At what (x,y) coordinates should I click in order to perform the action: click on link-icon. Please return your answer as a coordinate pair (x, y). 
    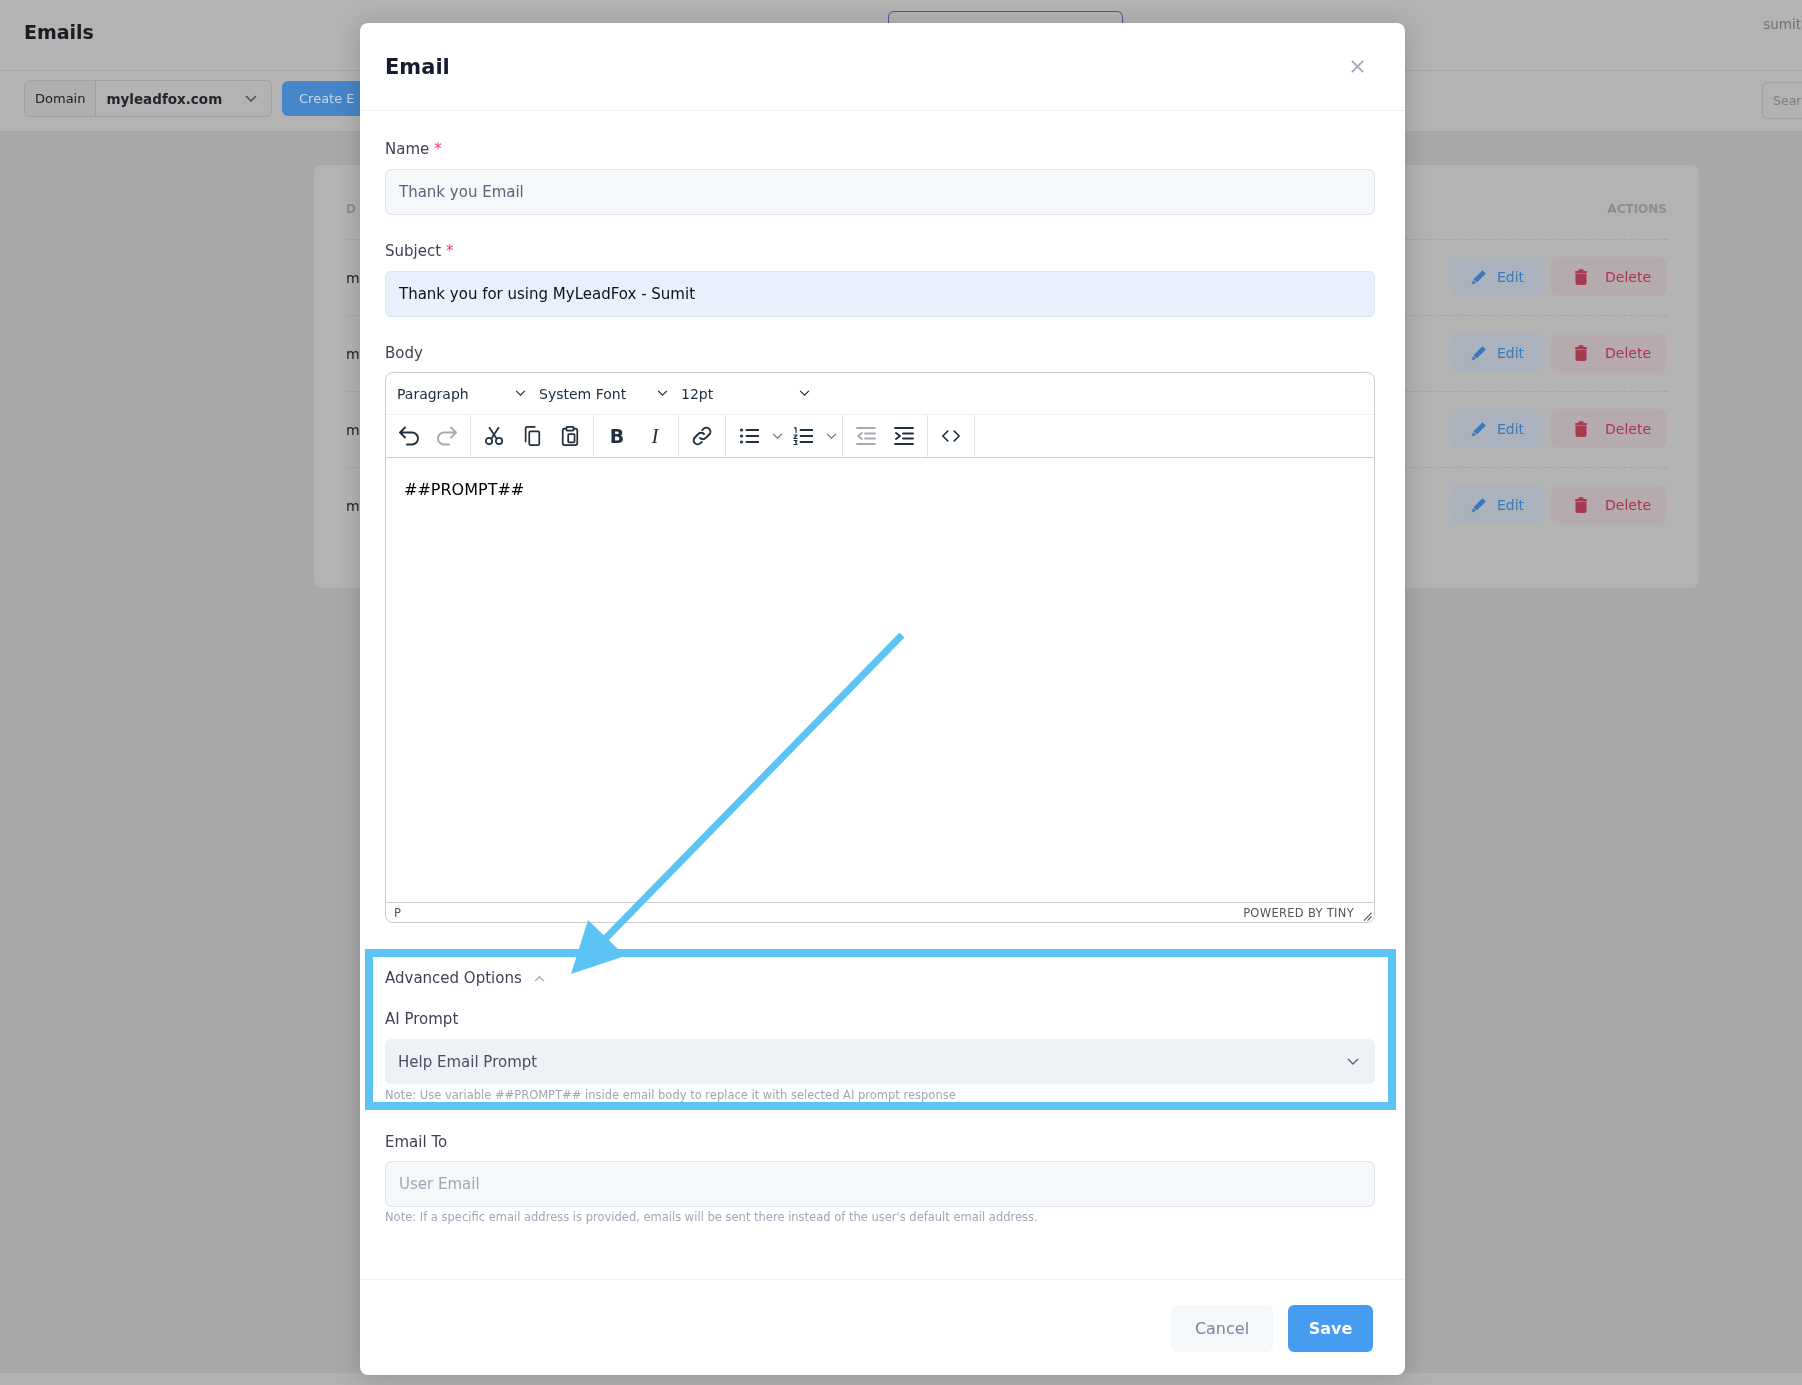
    Looking at the image, I should click on (702, 436).